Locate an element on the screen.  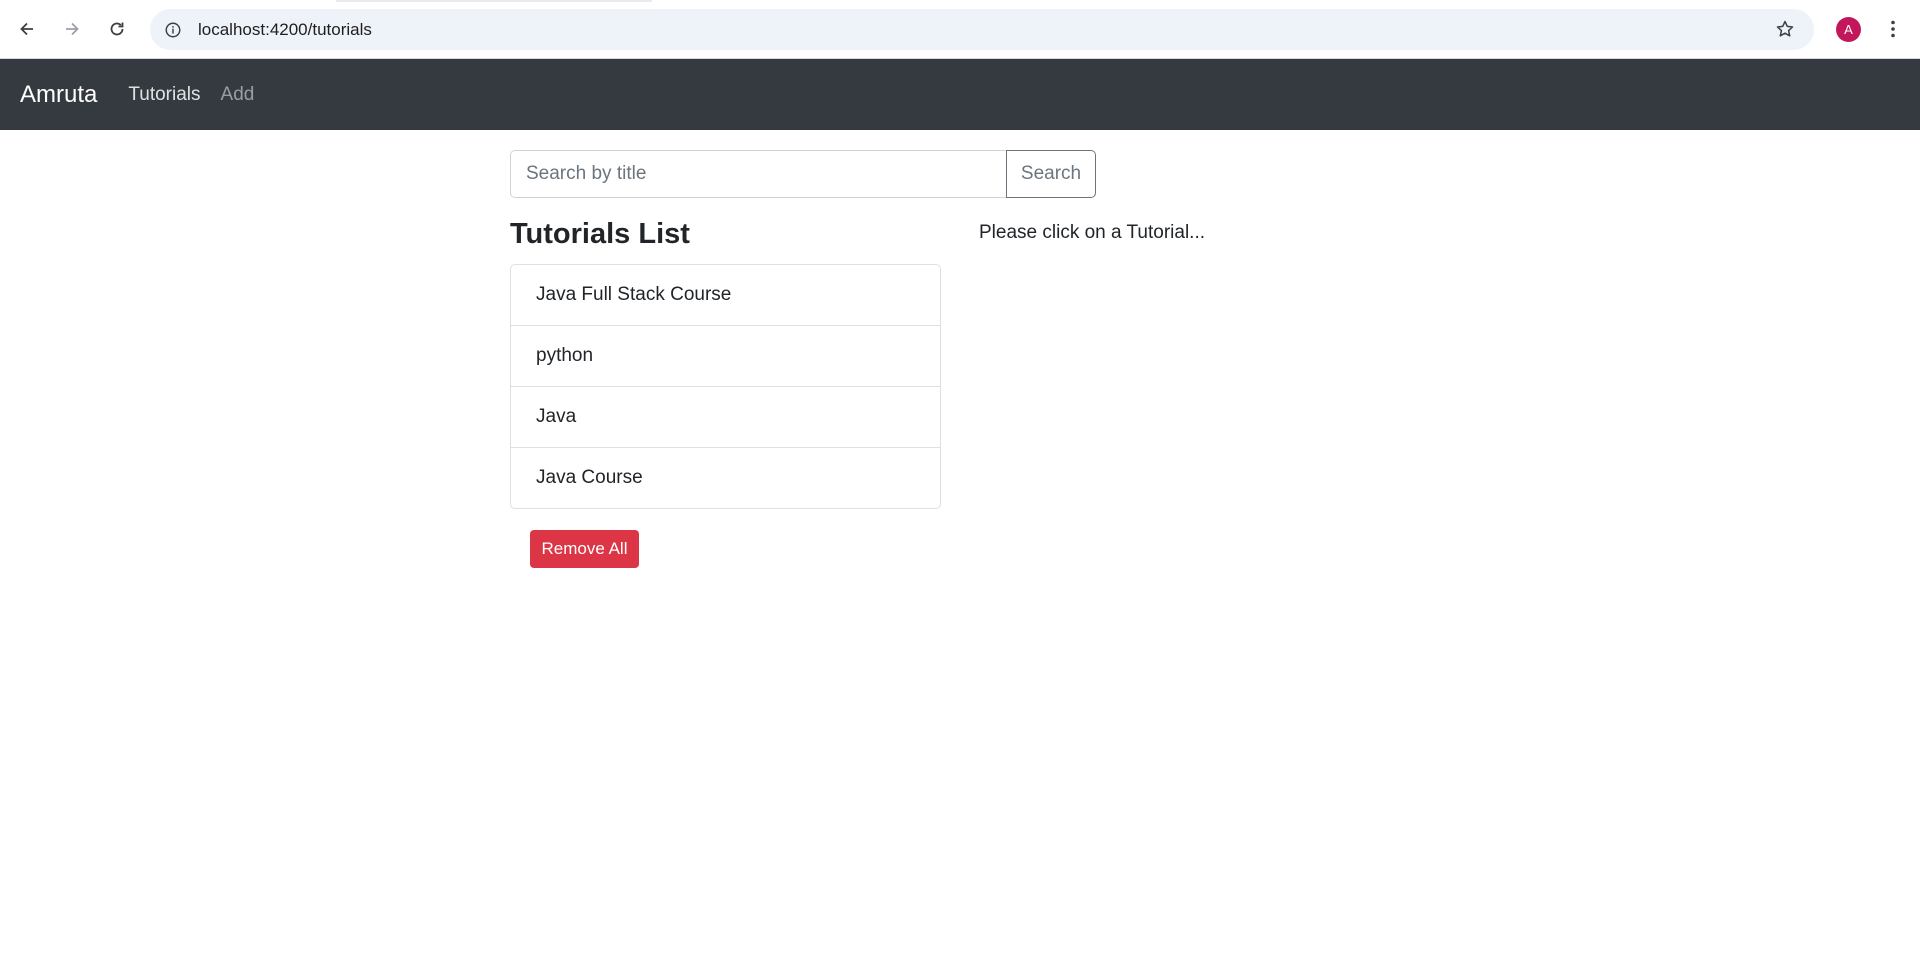
brand-link: Amruta is located at coordinates (58, 95).